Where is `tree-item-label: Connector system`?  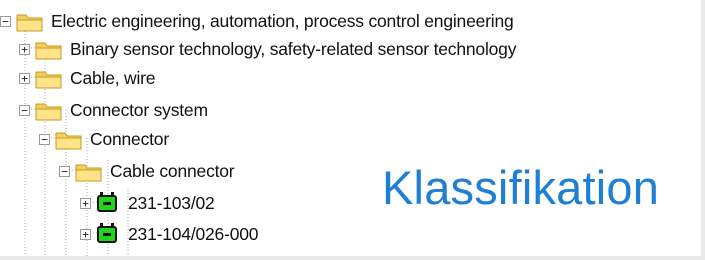 tree-item-label: Connector system is located at coordinates (139, 109).